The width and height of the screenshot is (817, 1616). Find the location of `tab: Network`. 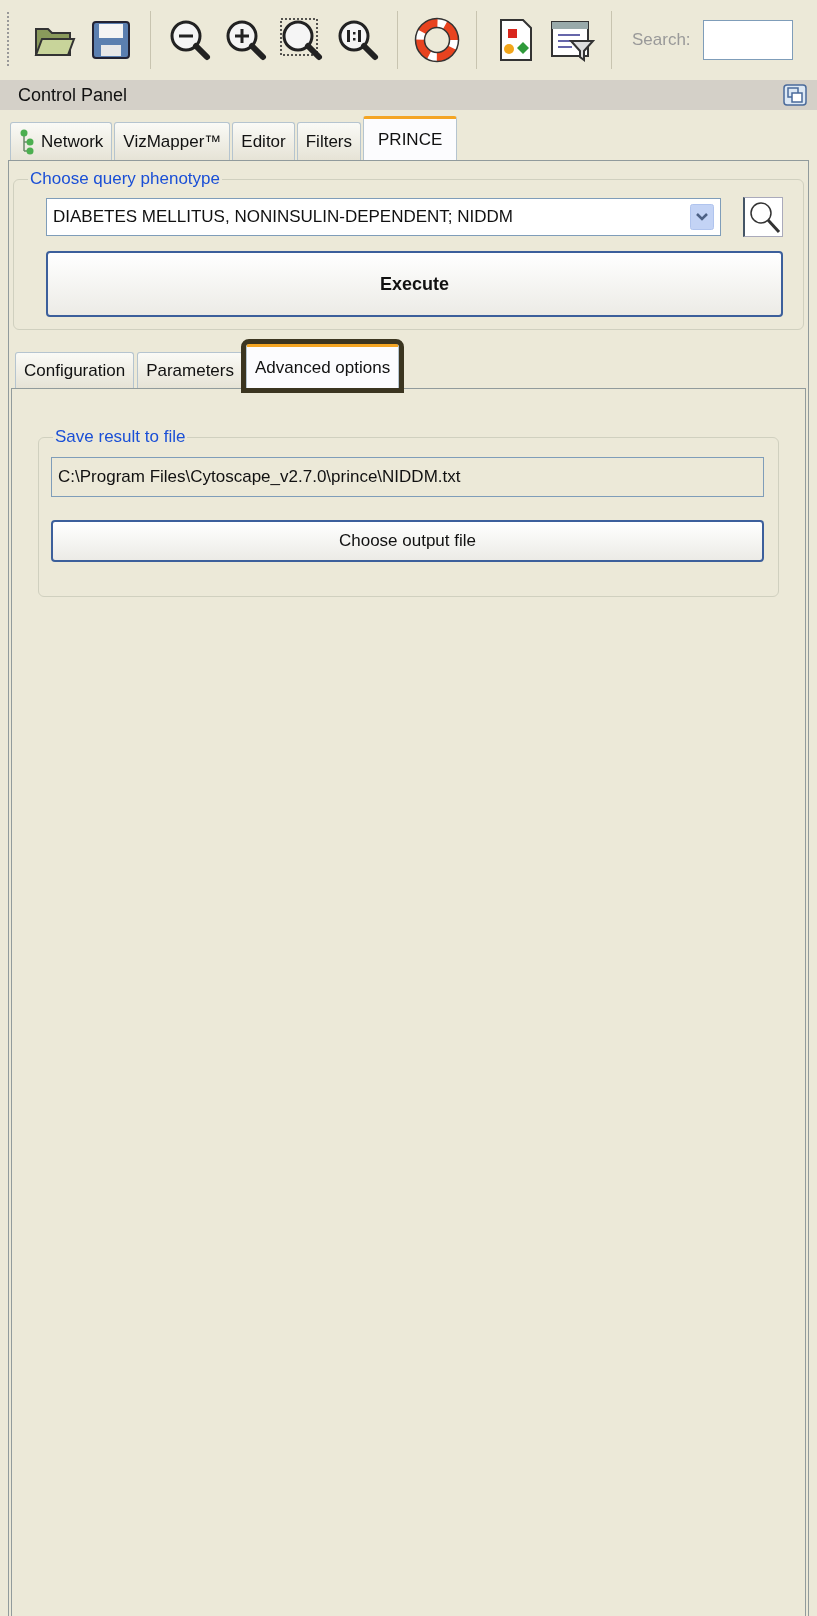

tab: Network is located at coordinates (61, 141).